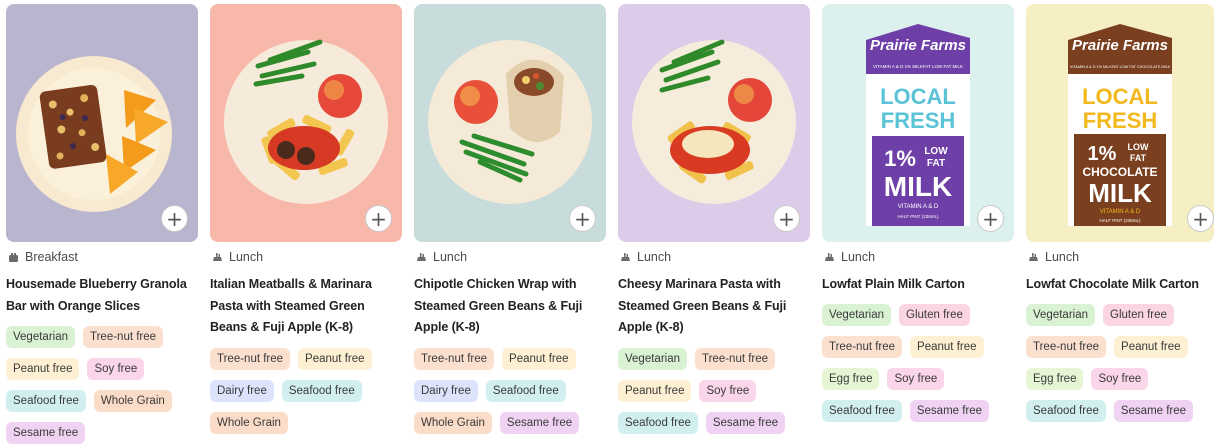 The width and height of the screenshot is (1214, 444). What do you see at coordinates (1138, 158) in the screenshot?
I see `fat-text: FAT` at bounding box center [1138, 158].